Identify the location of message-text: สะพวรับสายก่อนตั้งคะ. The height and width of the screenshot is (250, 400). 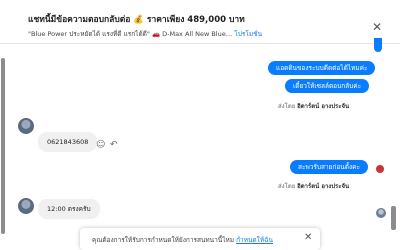
(329, 167).